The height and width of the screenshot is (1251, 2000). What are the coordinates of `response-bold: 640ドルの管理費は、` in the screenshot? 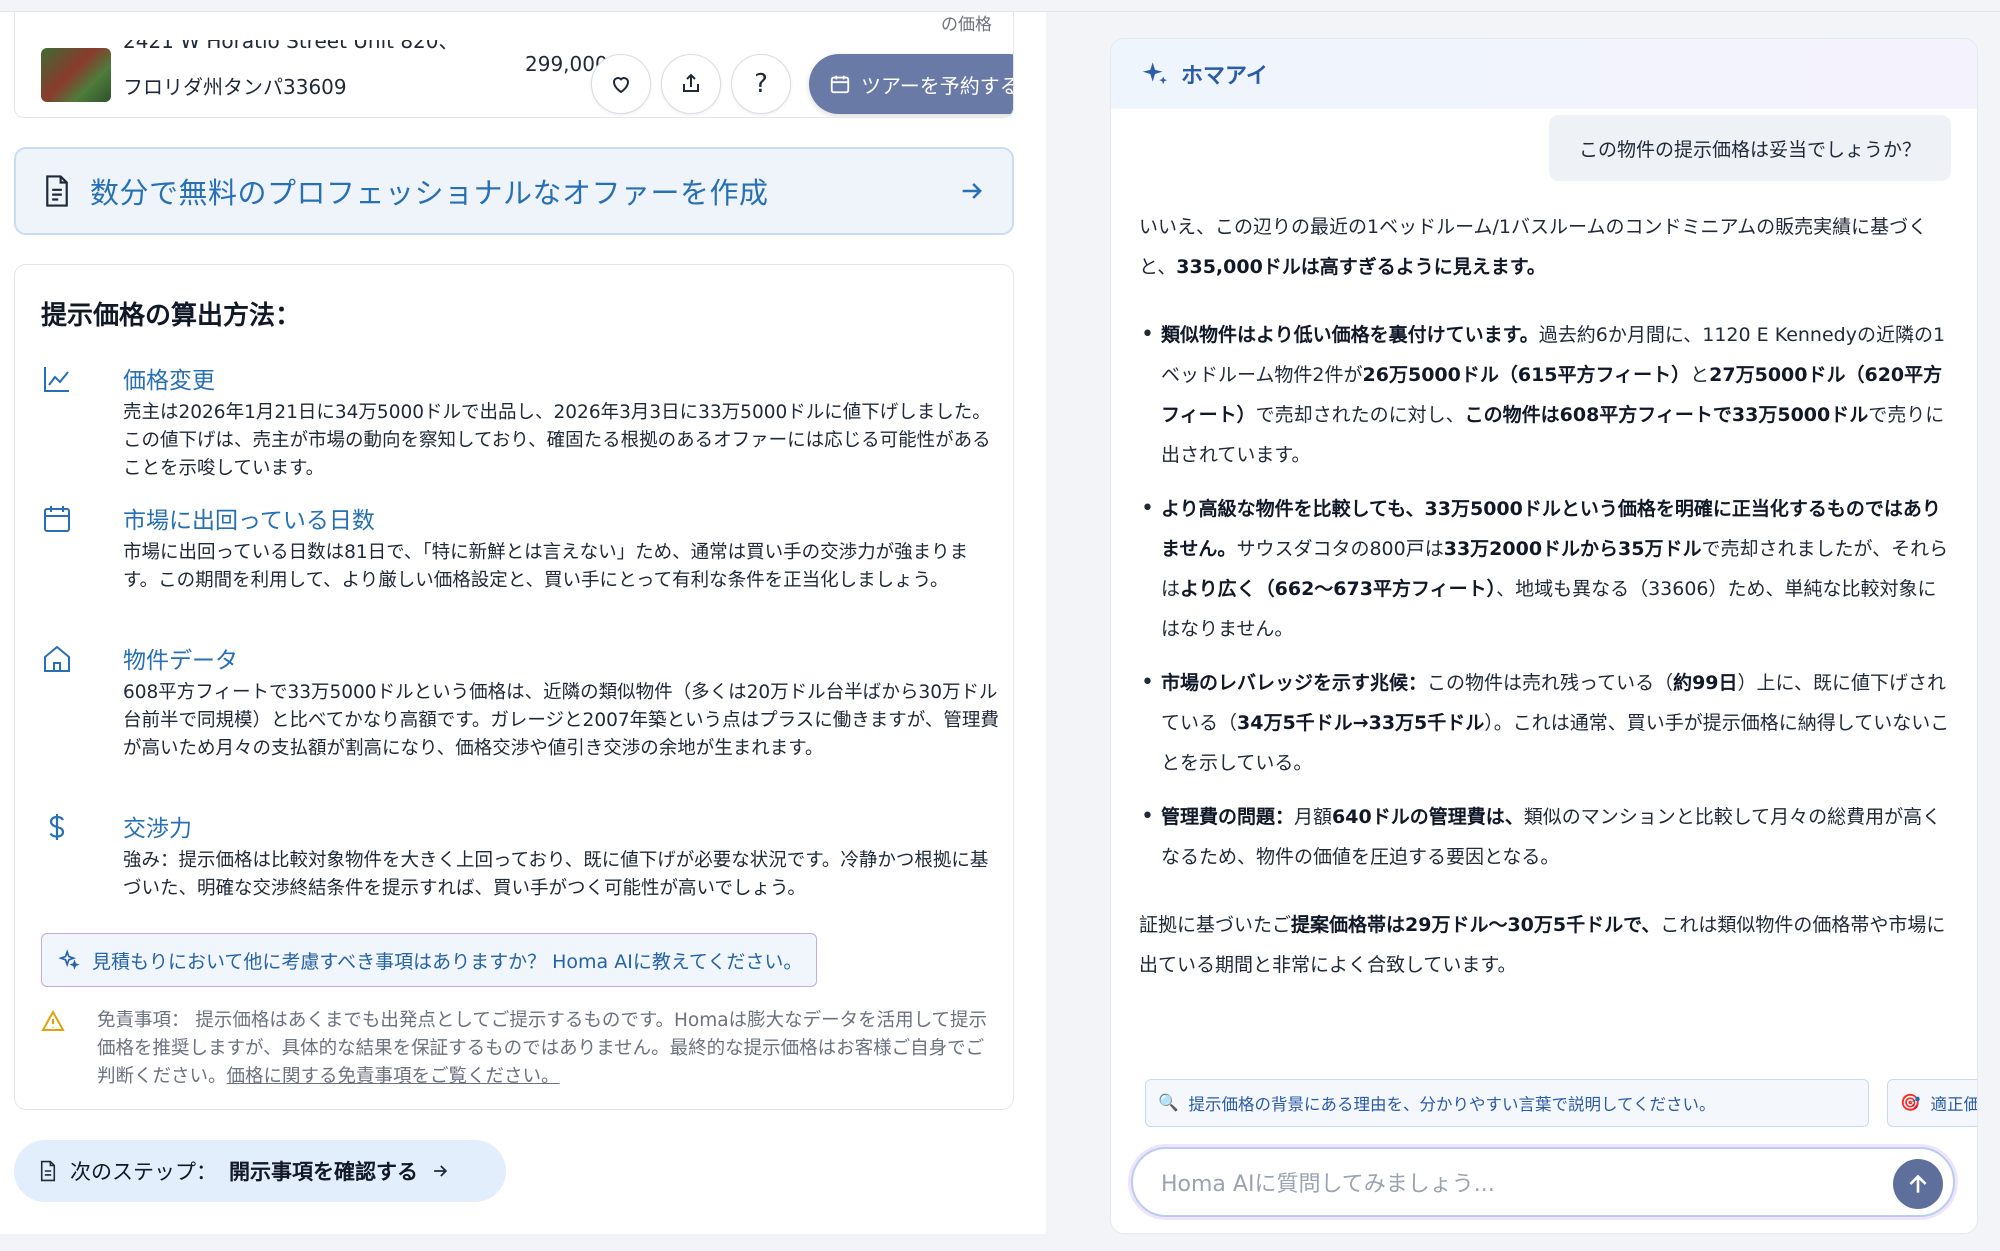 It's located at (1428, 817).